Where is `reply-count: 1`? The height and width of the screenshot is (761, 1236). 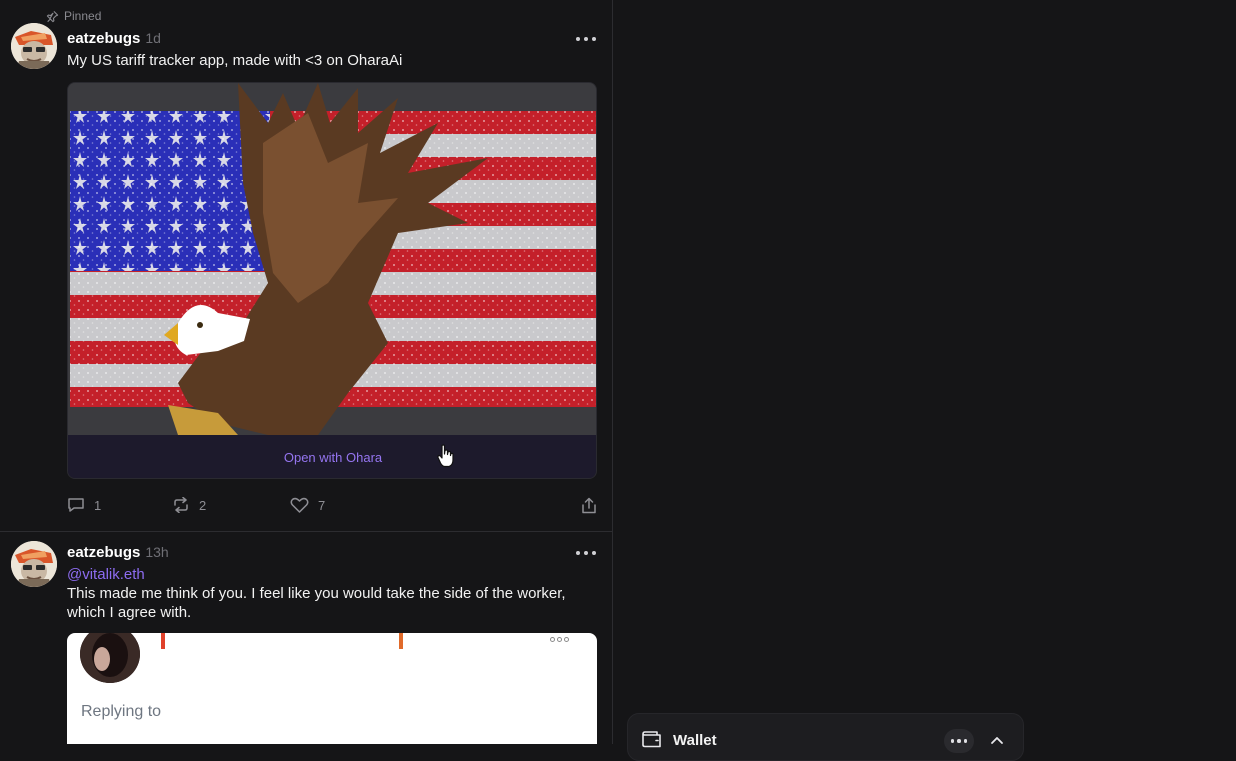
reply-count: 1 is located at coordinates (98, 505).